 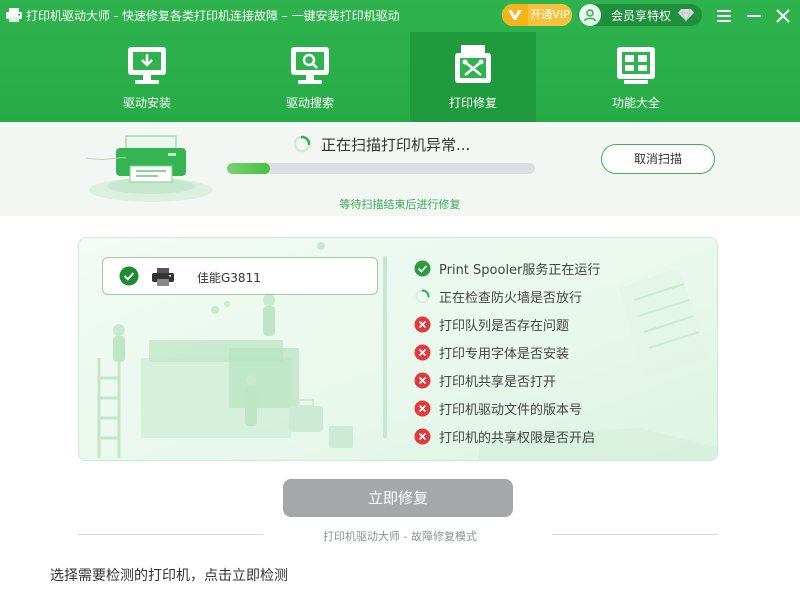 I want to click on instruction-hint: 选择需要检测的打印机，点击立即检测, so click(x=169, y=576).